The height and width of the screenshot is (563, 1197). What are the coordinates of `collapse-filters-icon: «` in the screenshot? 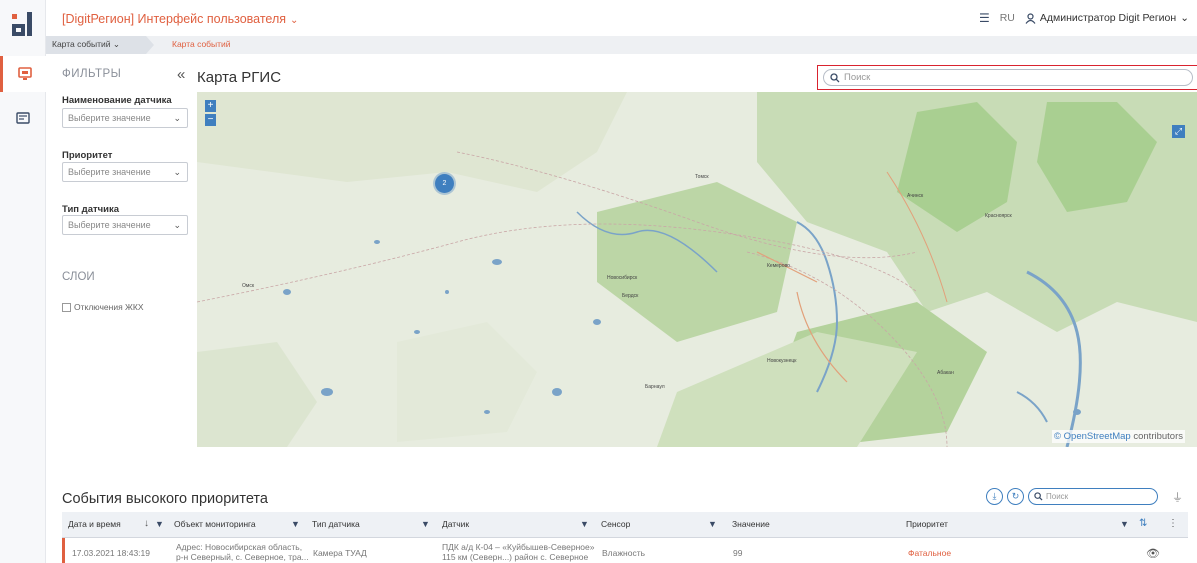 It's located at (181, 74).